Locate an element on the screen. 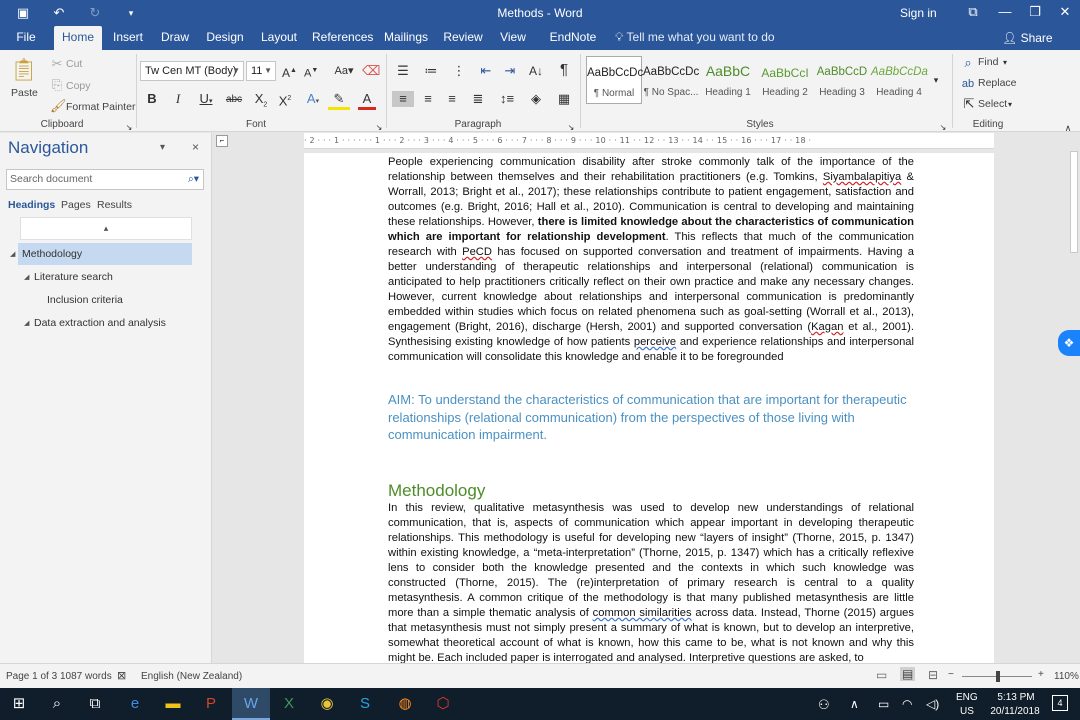  line-spacing-icon: ↕≡ is located at coordinates (507, 99).